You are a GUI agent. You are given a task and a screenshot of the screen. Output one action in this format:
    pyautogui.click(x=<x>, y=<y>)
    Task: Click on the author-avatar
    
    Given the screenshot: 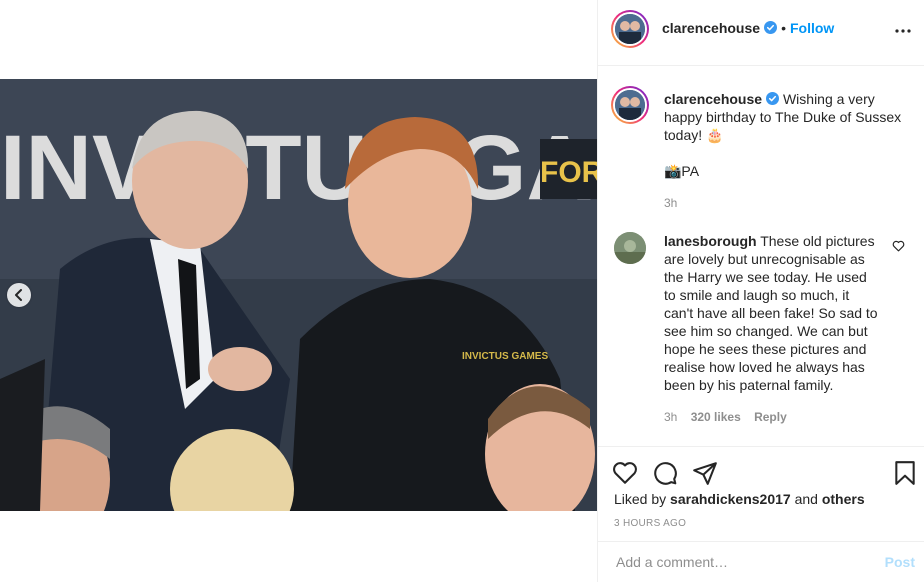 What is the action you would take?
    pyautogui.click(x=630, y=29)
    